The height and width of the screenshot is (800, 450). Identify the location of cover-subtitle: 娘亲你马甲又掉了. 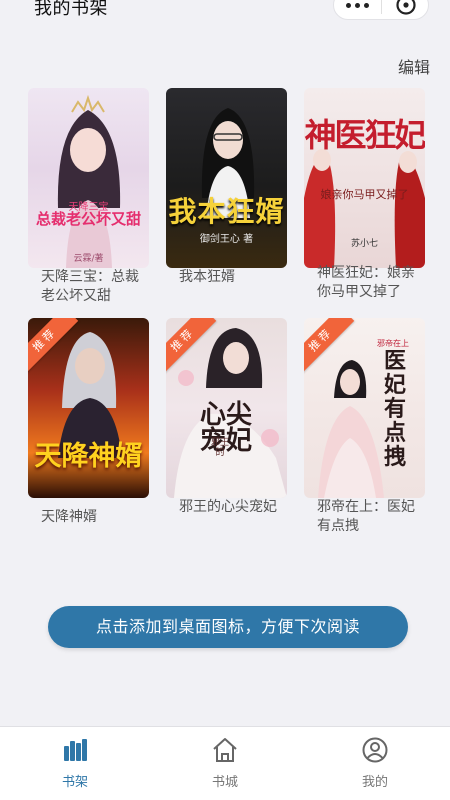
(364, 194).